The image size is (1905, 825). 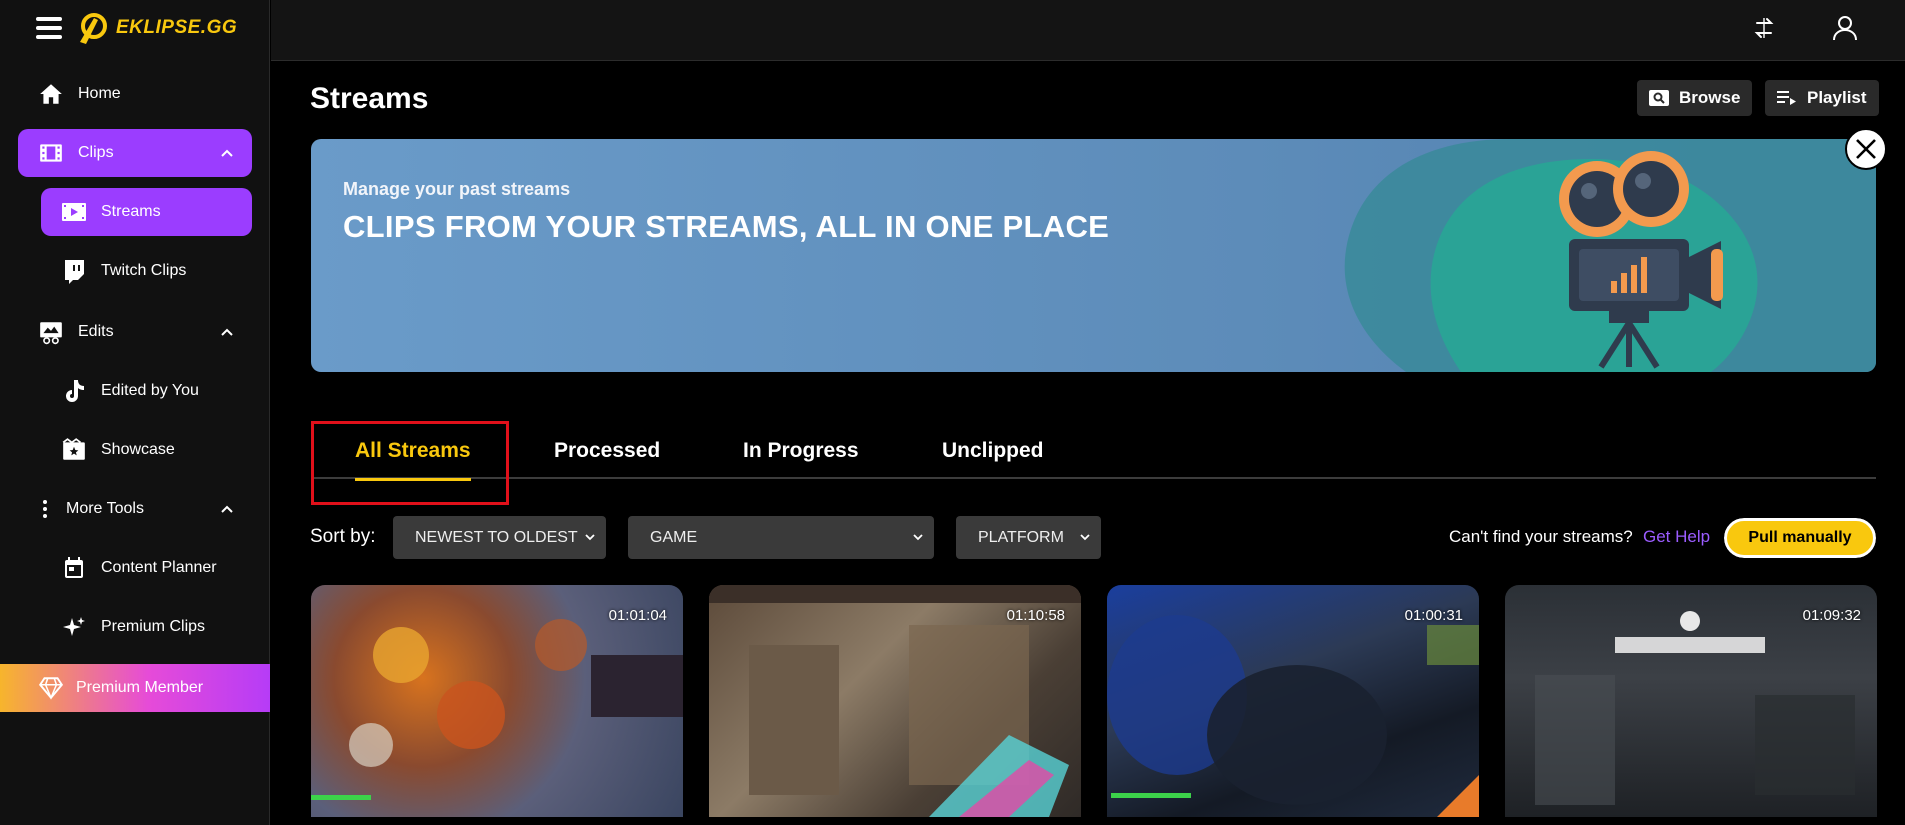 I want to click on stream-duration: 01:09:32, so click(x=1831, y=615).